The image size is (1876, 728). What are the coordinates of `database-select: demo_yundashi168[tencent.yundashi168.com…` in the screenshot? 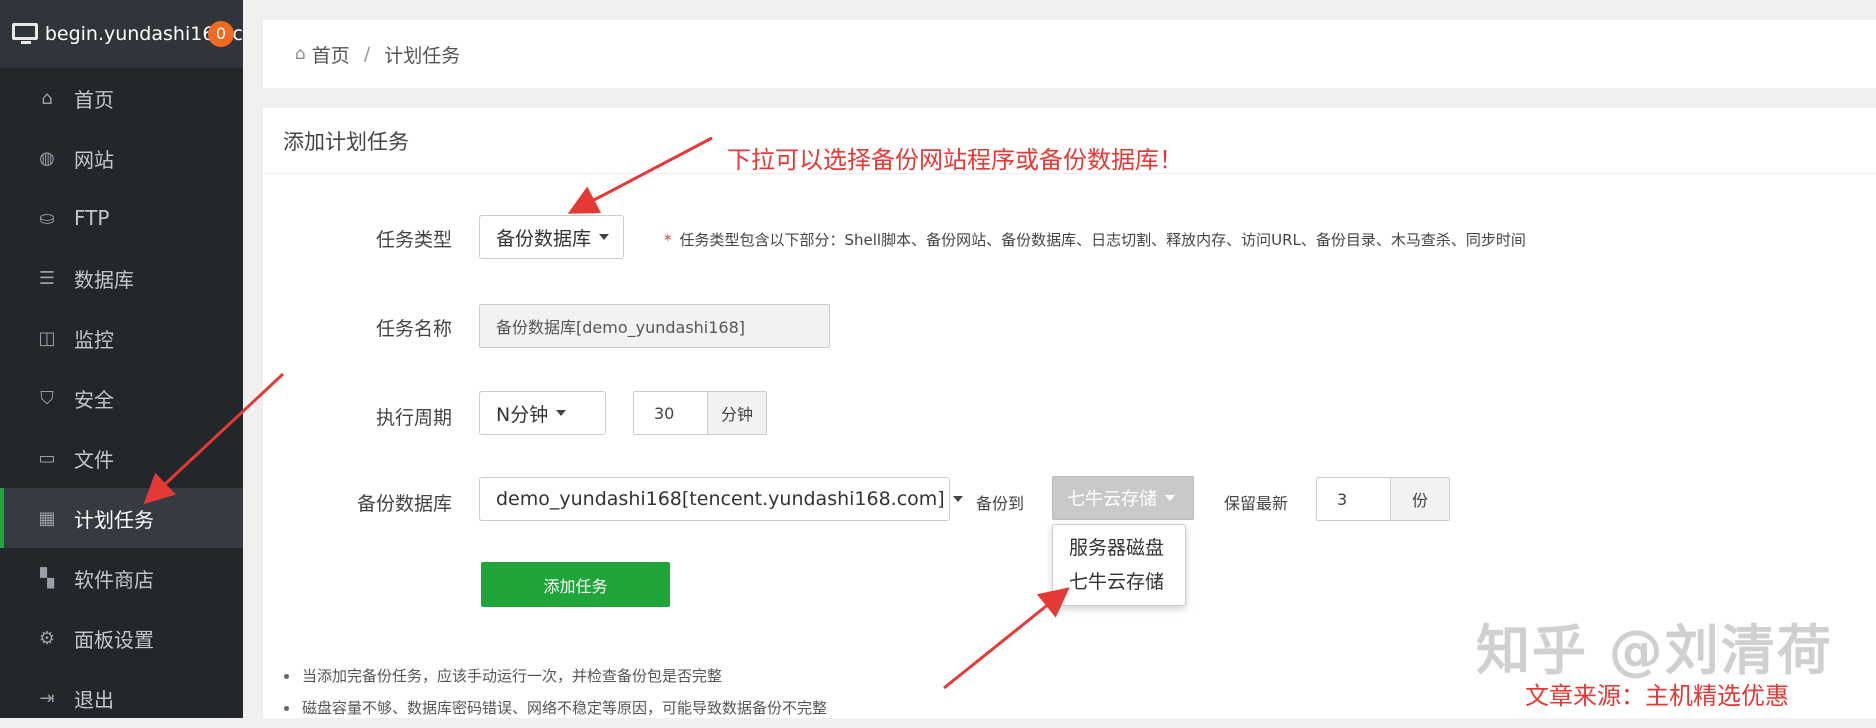 It's located at (721, 499).